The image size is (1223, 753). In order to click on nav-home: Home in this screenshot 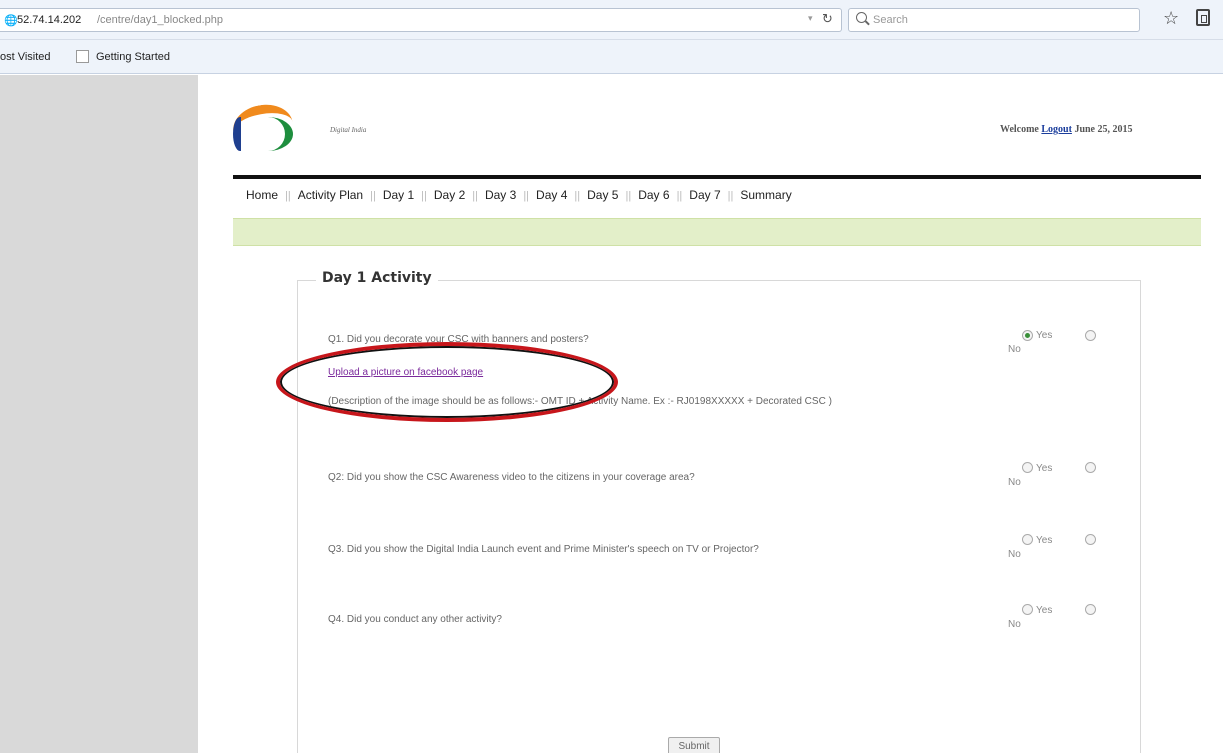, I will do `click(262, 195)`.